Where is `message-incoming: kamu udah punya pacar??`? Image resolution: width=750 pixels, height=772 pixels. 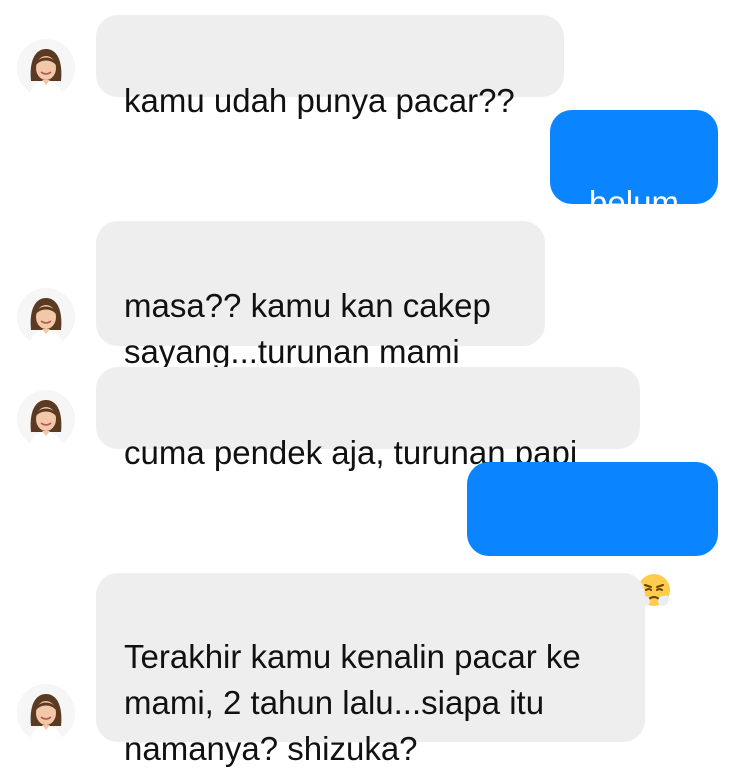
message-incoming: kamu udah punya pacar?? is located at coordinates (330, 67).